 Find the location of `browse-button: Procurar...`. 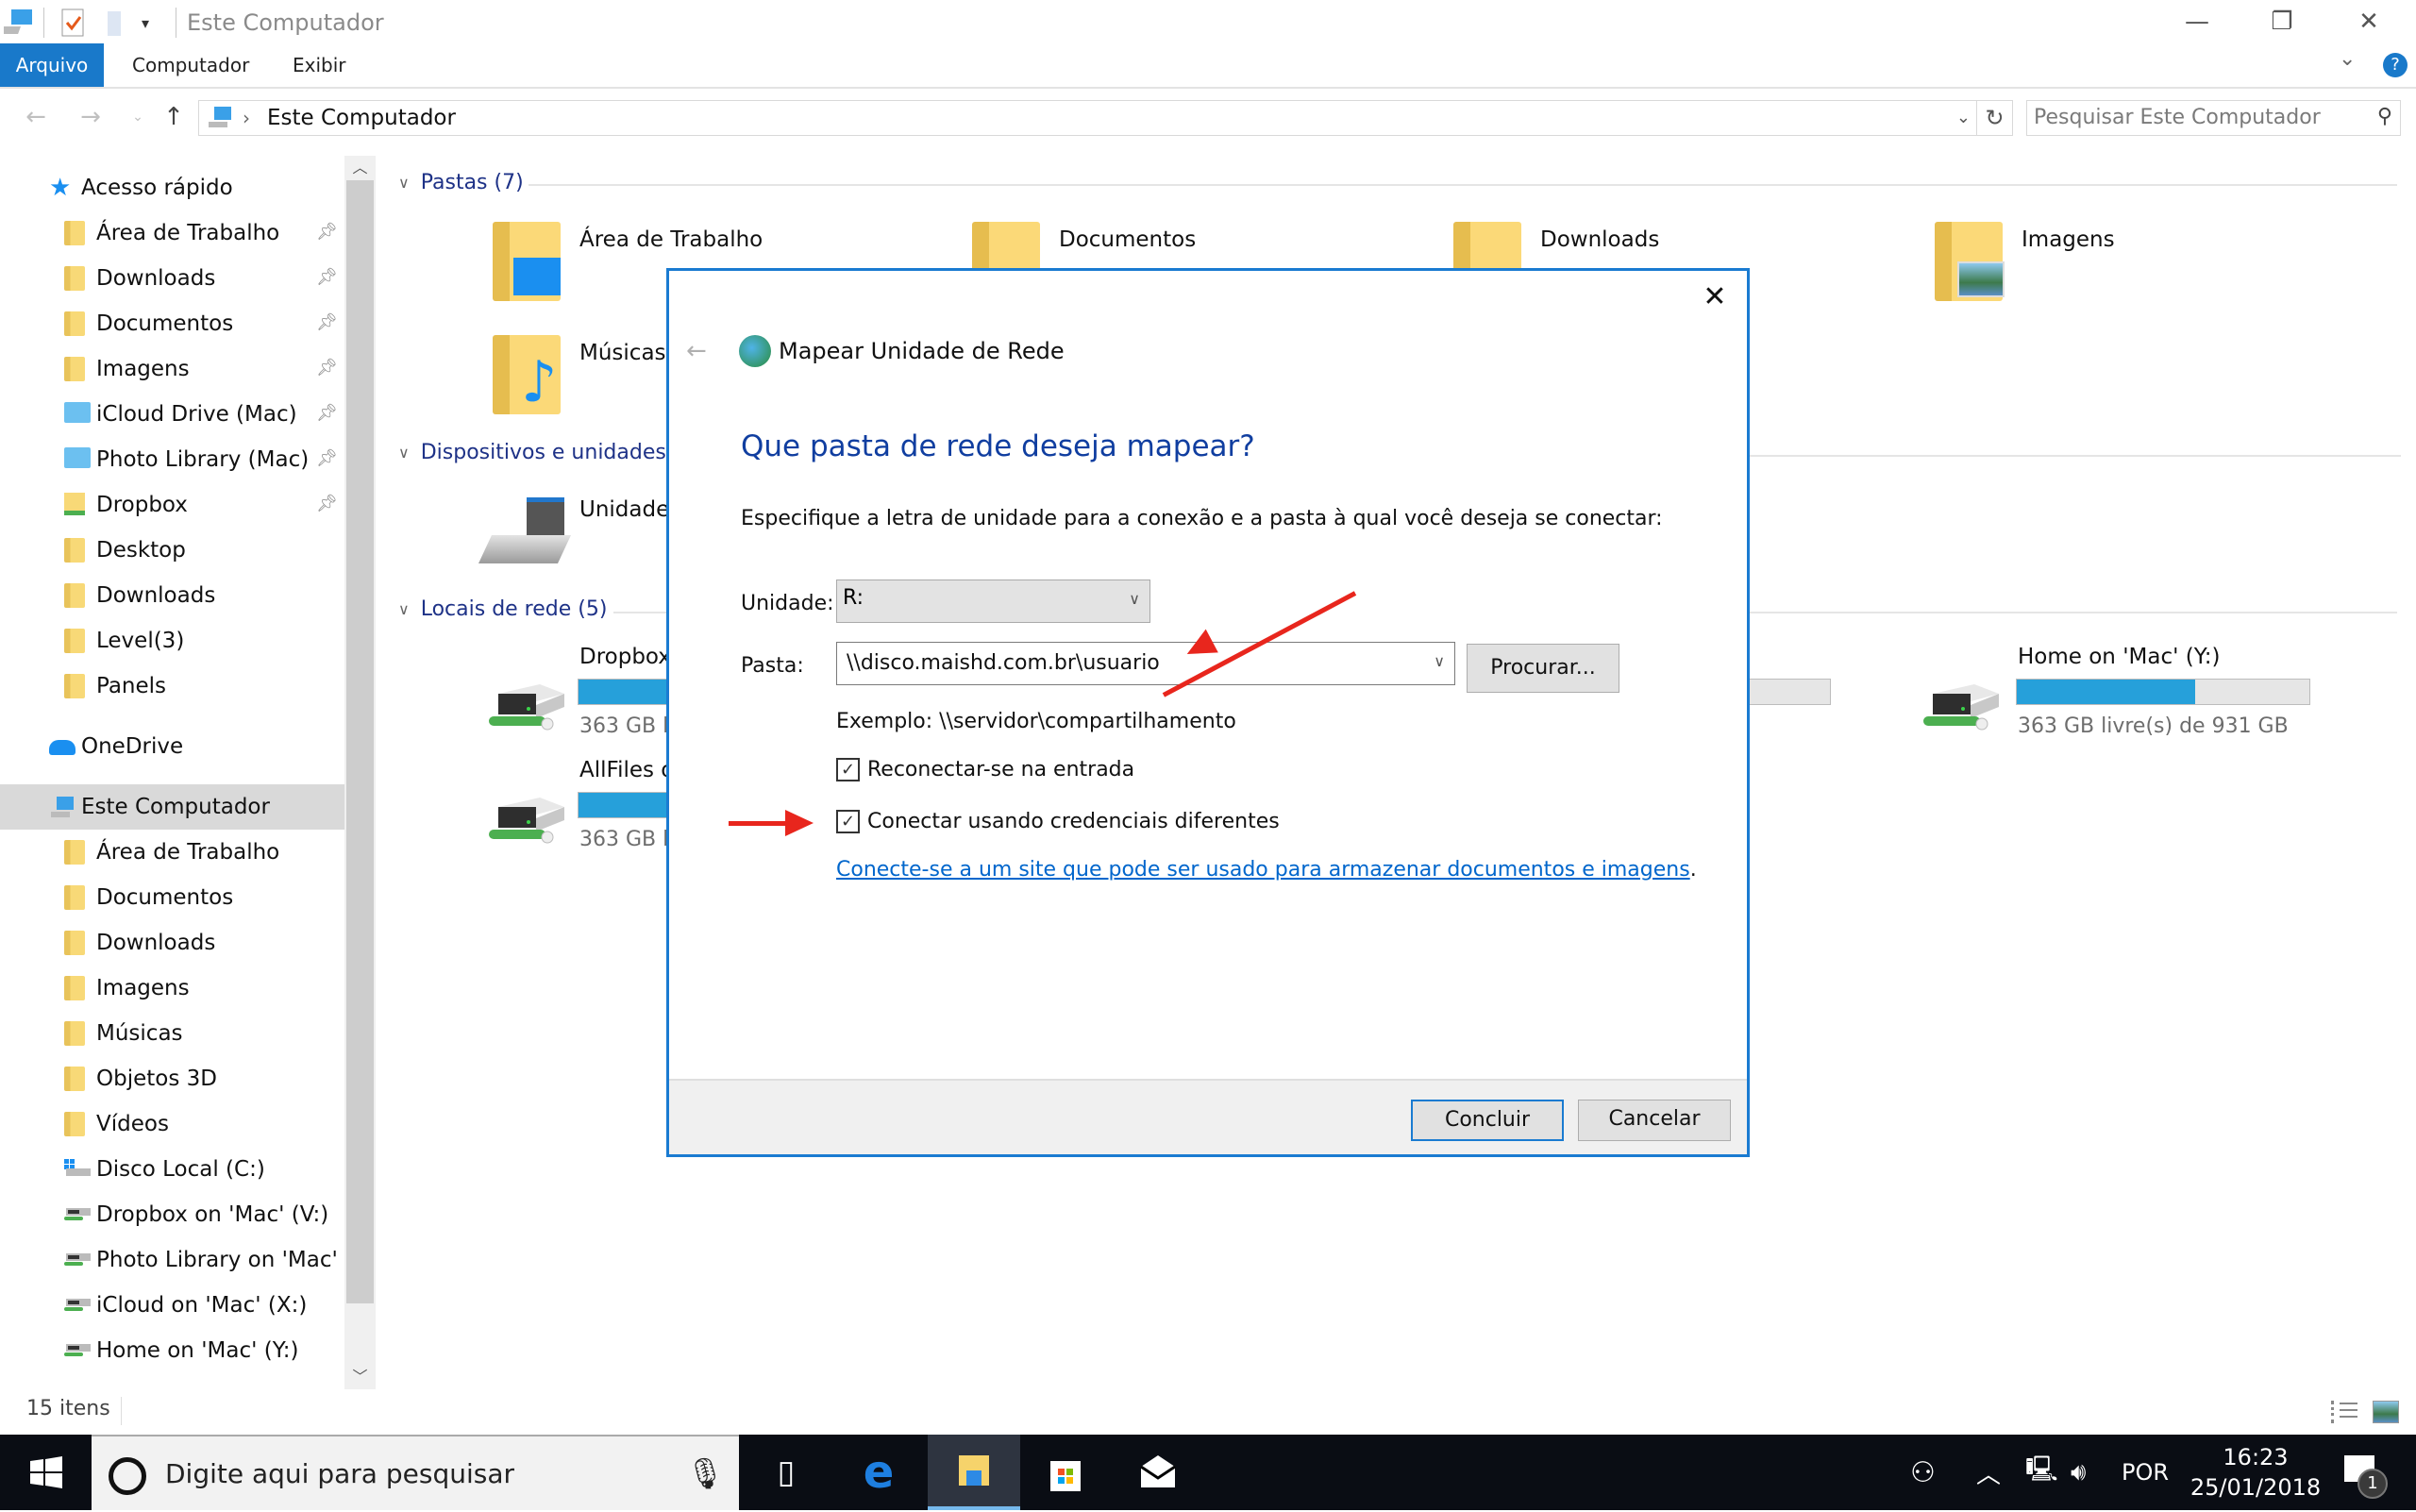

browse-button: Procurar... is located at coordinates (1543, 668).